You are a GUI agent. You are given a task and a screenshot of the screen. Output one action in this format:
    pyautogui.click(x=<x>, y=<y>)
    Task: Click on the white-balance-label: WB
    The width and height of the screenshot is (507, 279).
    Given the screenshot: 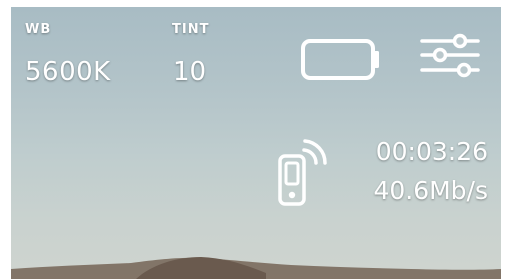 What is the action you would take?
    pyautogui.click(x=38, y=29)
    